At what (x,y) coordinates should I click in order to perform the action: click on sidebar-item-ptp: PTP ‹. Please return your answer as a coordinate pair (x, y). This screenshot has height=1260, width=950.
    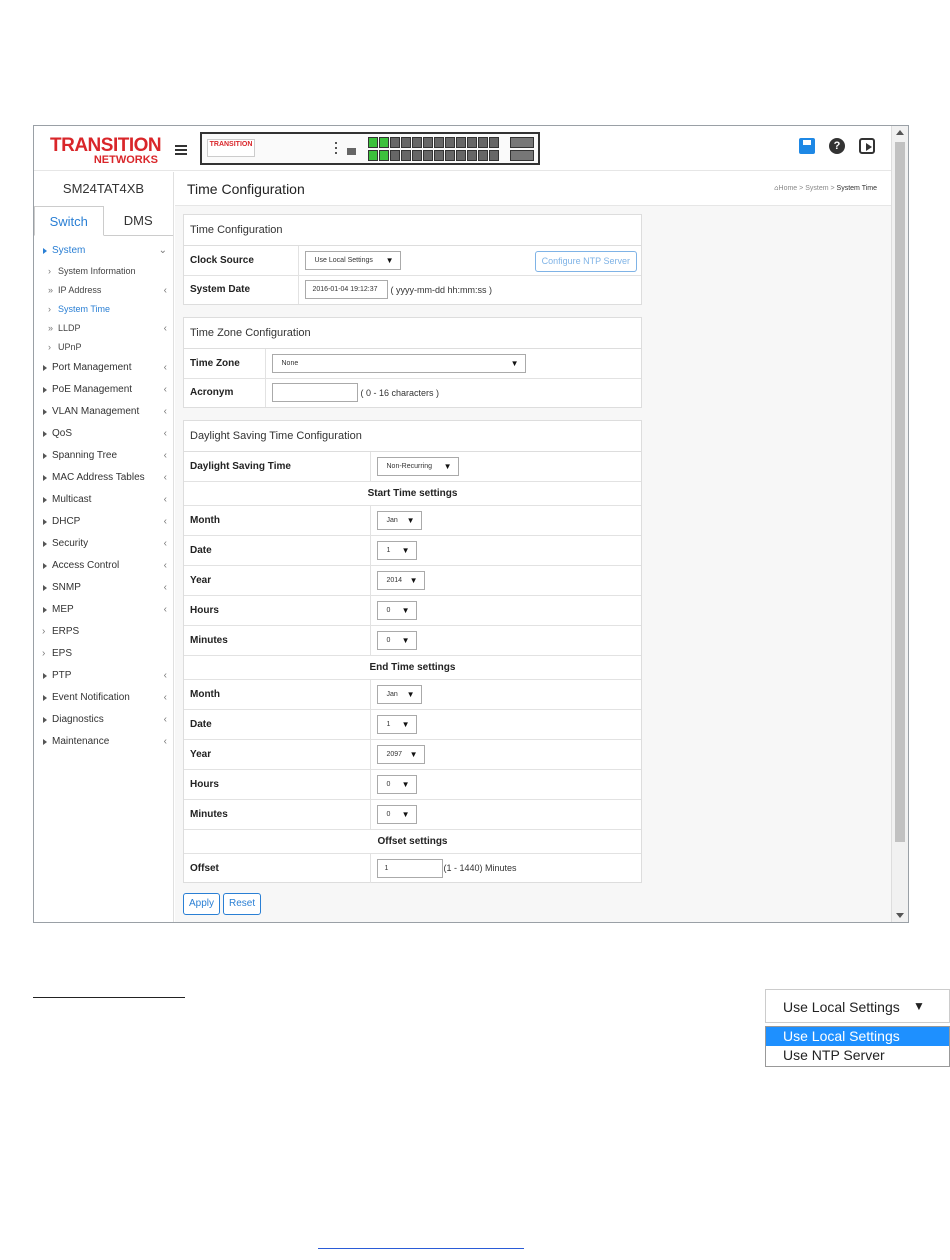
    Looking at the image, I should click on (103, 676).